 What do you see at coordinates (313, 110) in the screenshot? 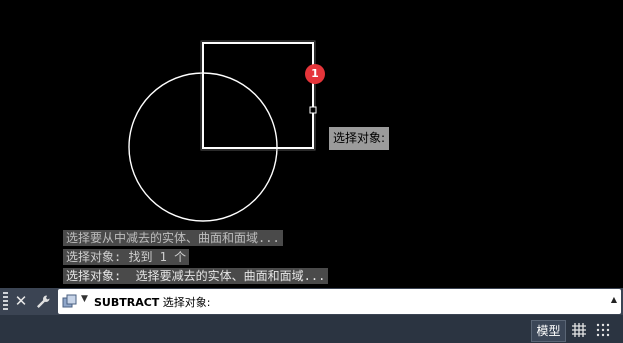
I see `crosshair-pickbox` at bounding box center [313, 110].